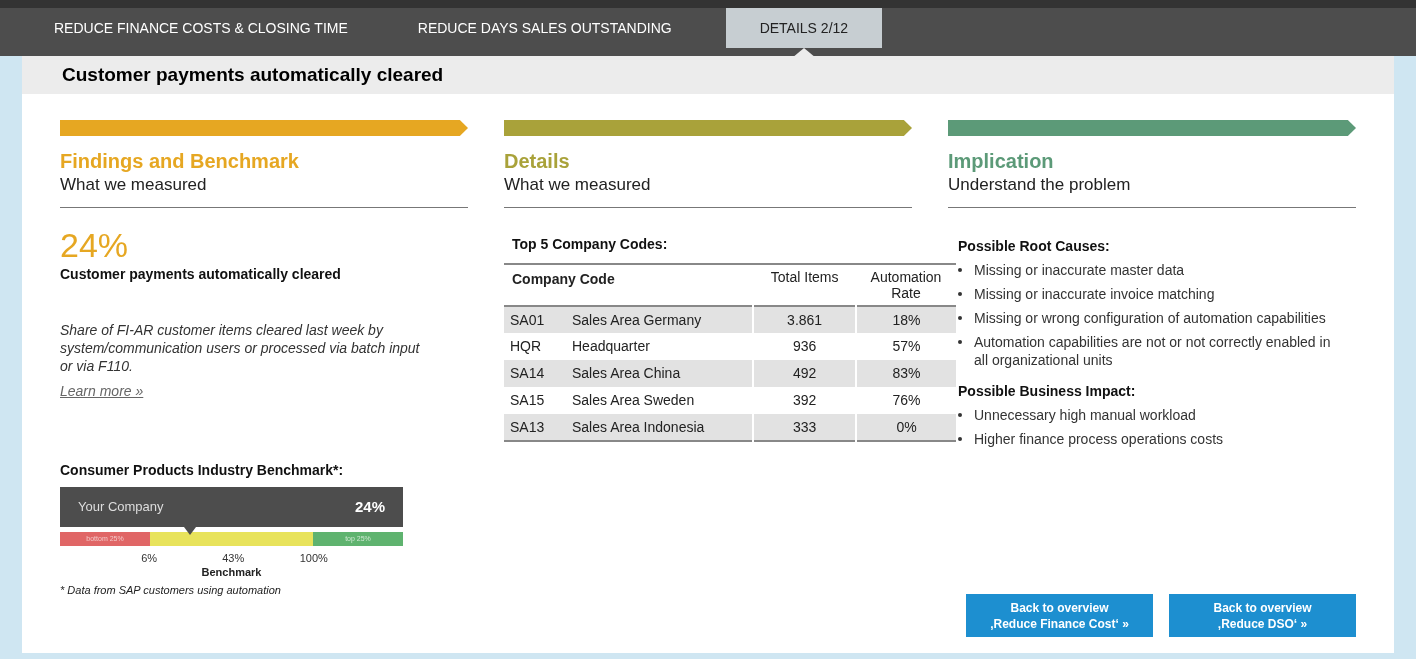 This screenshot has height=659, width=1416. Describe the element at coordinates (1034, 246) in the screenshot. I see `section-title: Possible Root Causes:` at that location.